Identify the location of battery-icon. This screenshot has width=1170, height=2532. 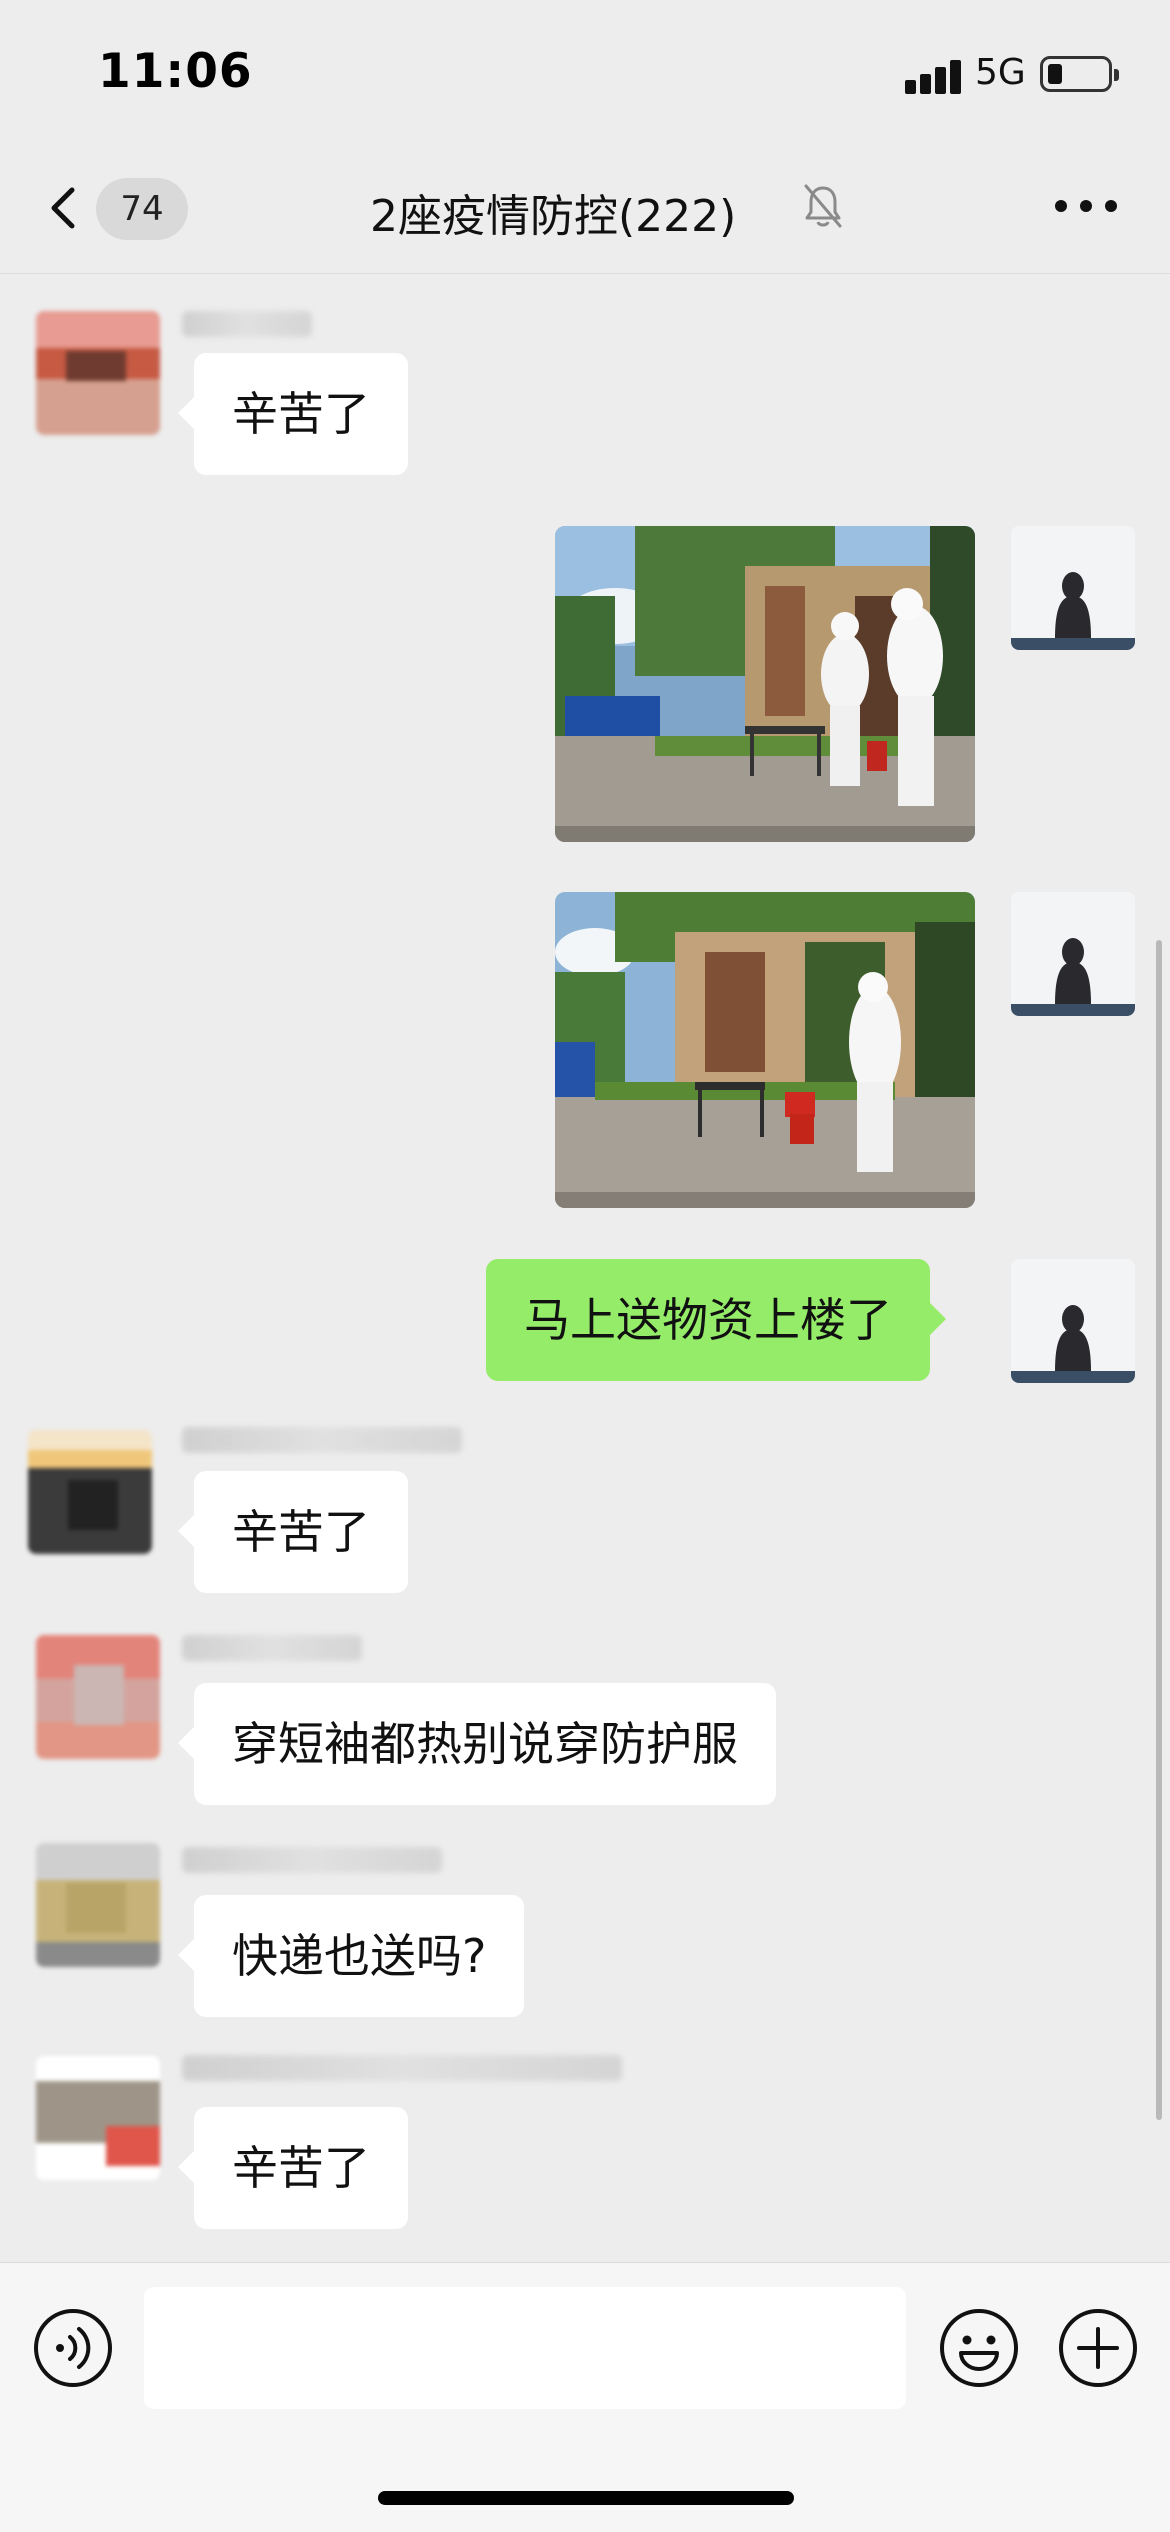
(1079, 74).